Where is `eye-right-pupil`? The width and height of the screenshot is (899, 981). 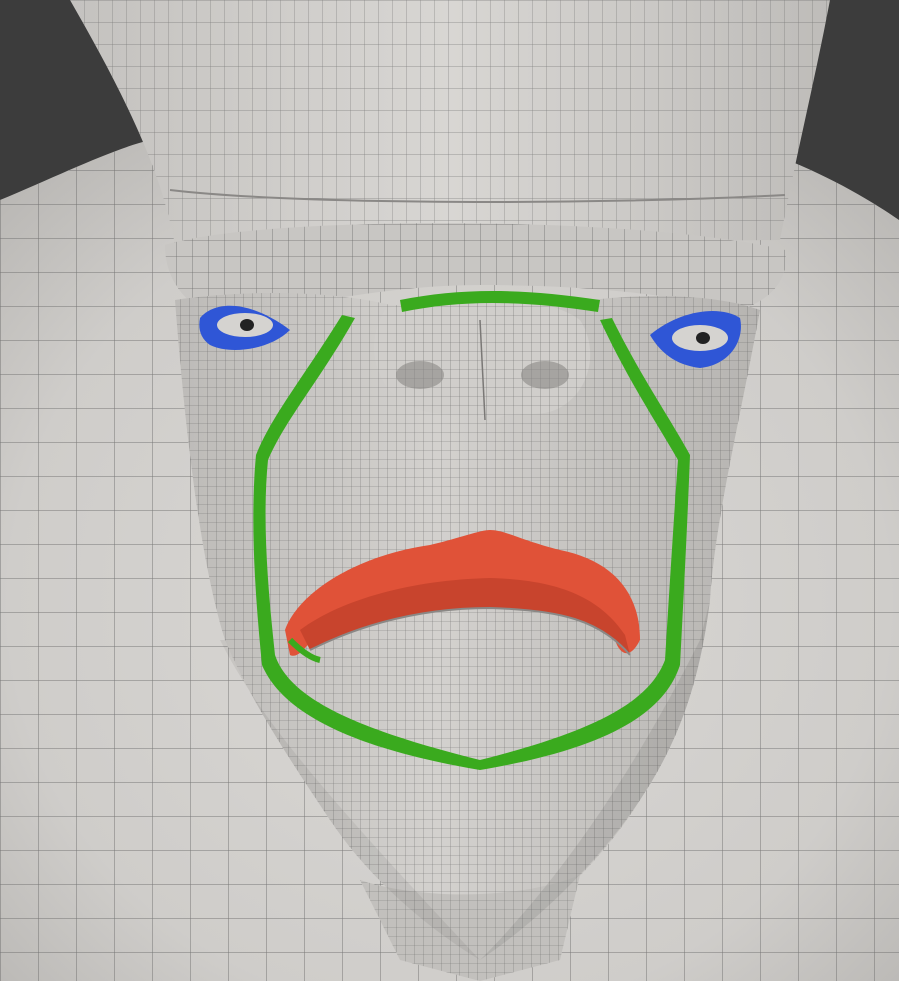
eye-right-pupil is located at coordinates (703, 338).